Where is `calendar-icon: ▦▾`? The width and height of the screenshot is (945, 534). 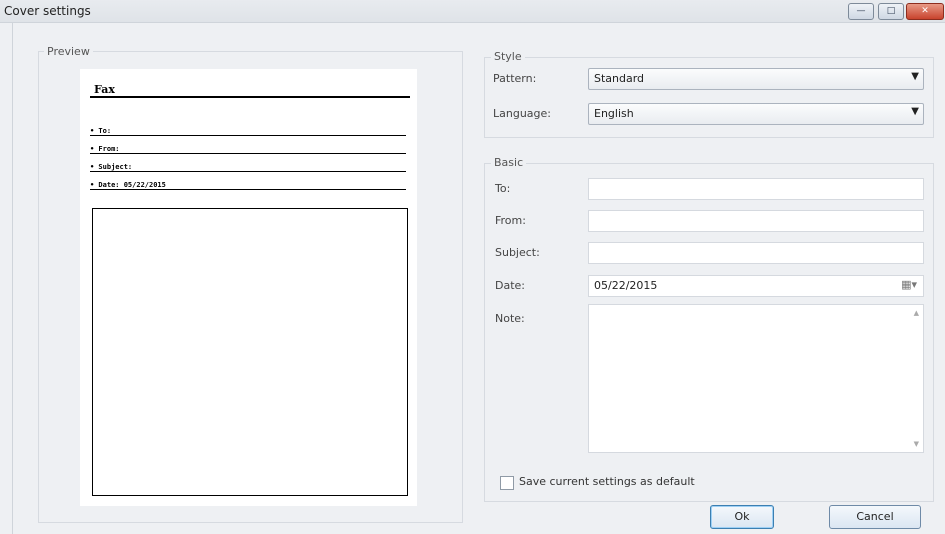
calendar-icon: ▦▾ is located at coordinates (909, 284).